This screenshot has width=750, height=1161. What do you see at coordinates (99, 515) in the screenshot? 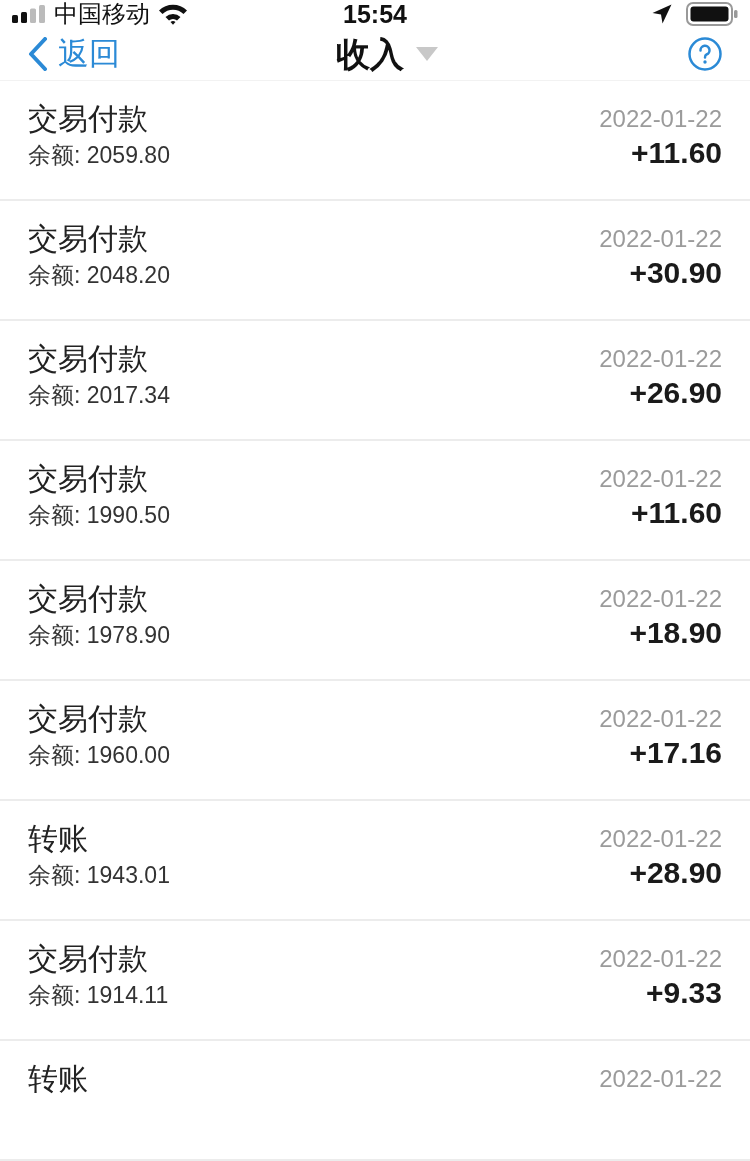
I see `balance-text: 余额: 1990.50` at bounding box center [99, 515].